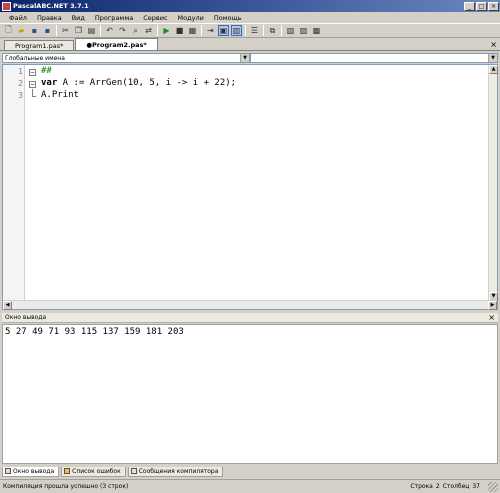 This screenshot has height=493, width=500. What do you see at coordinates (26, 317) in the screenshot?
I see `output-panel-title: Окно вывода` at bounding box center [26, 317].